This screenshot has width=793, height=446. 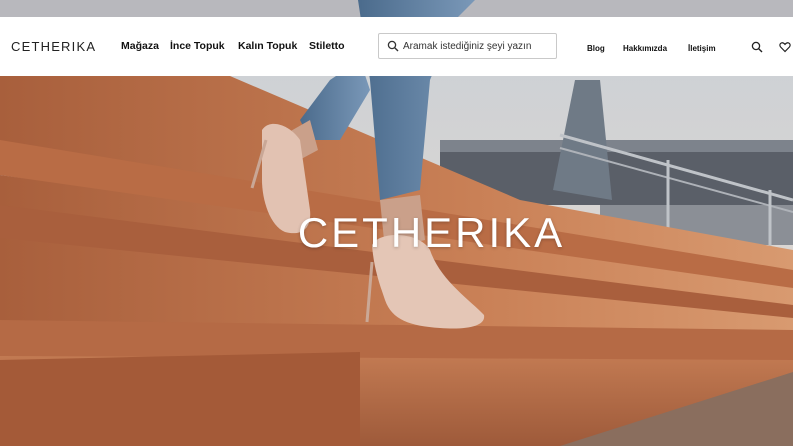 I want to click on hero-title: CETHERIKA, so click(x=431, y=232).